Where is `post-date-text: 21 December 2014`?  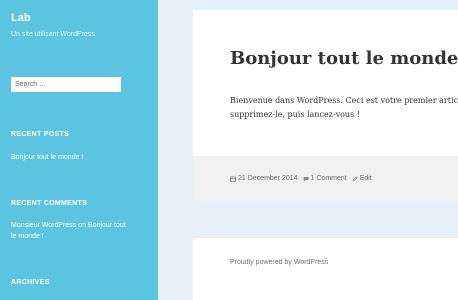
post-date-text: 21 December 2014 is located at coordinates (268, 178).